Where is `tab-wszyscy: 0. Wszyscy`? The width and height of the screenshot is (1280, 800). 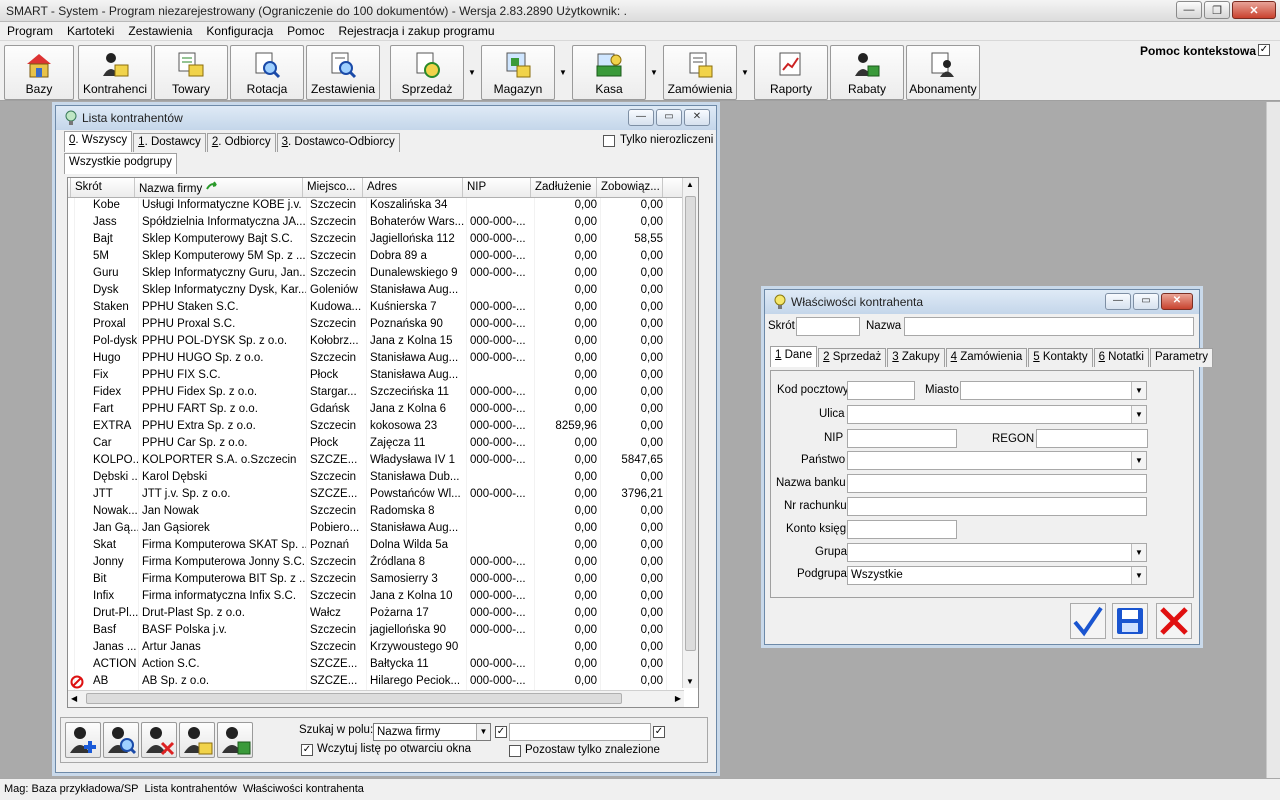 tab-wszyscy: 0. Wszyscy is located at coordinates (98, 141).